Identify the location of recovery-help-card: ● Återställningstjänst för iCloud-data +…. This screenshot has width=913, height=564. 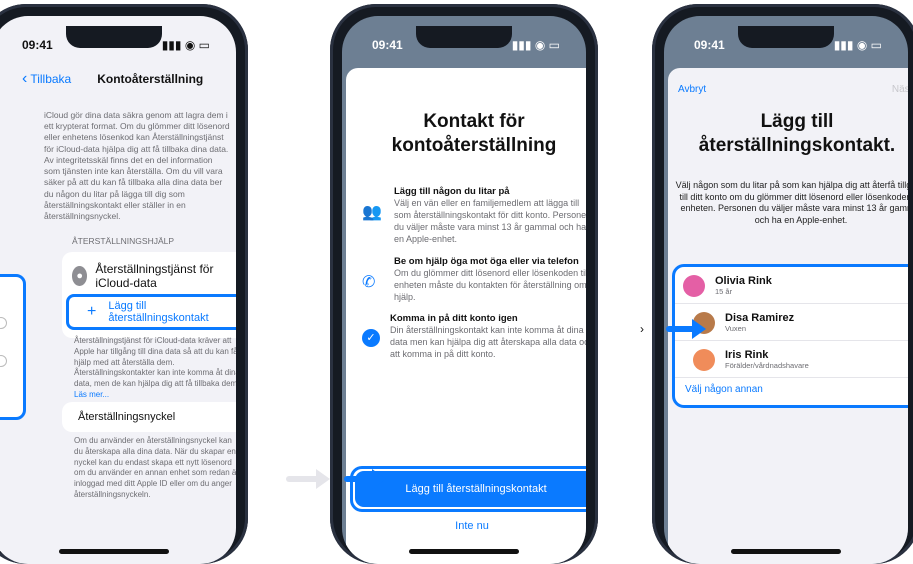
(149, 295).